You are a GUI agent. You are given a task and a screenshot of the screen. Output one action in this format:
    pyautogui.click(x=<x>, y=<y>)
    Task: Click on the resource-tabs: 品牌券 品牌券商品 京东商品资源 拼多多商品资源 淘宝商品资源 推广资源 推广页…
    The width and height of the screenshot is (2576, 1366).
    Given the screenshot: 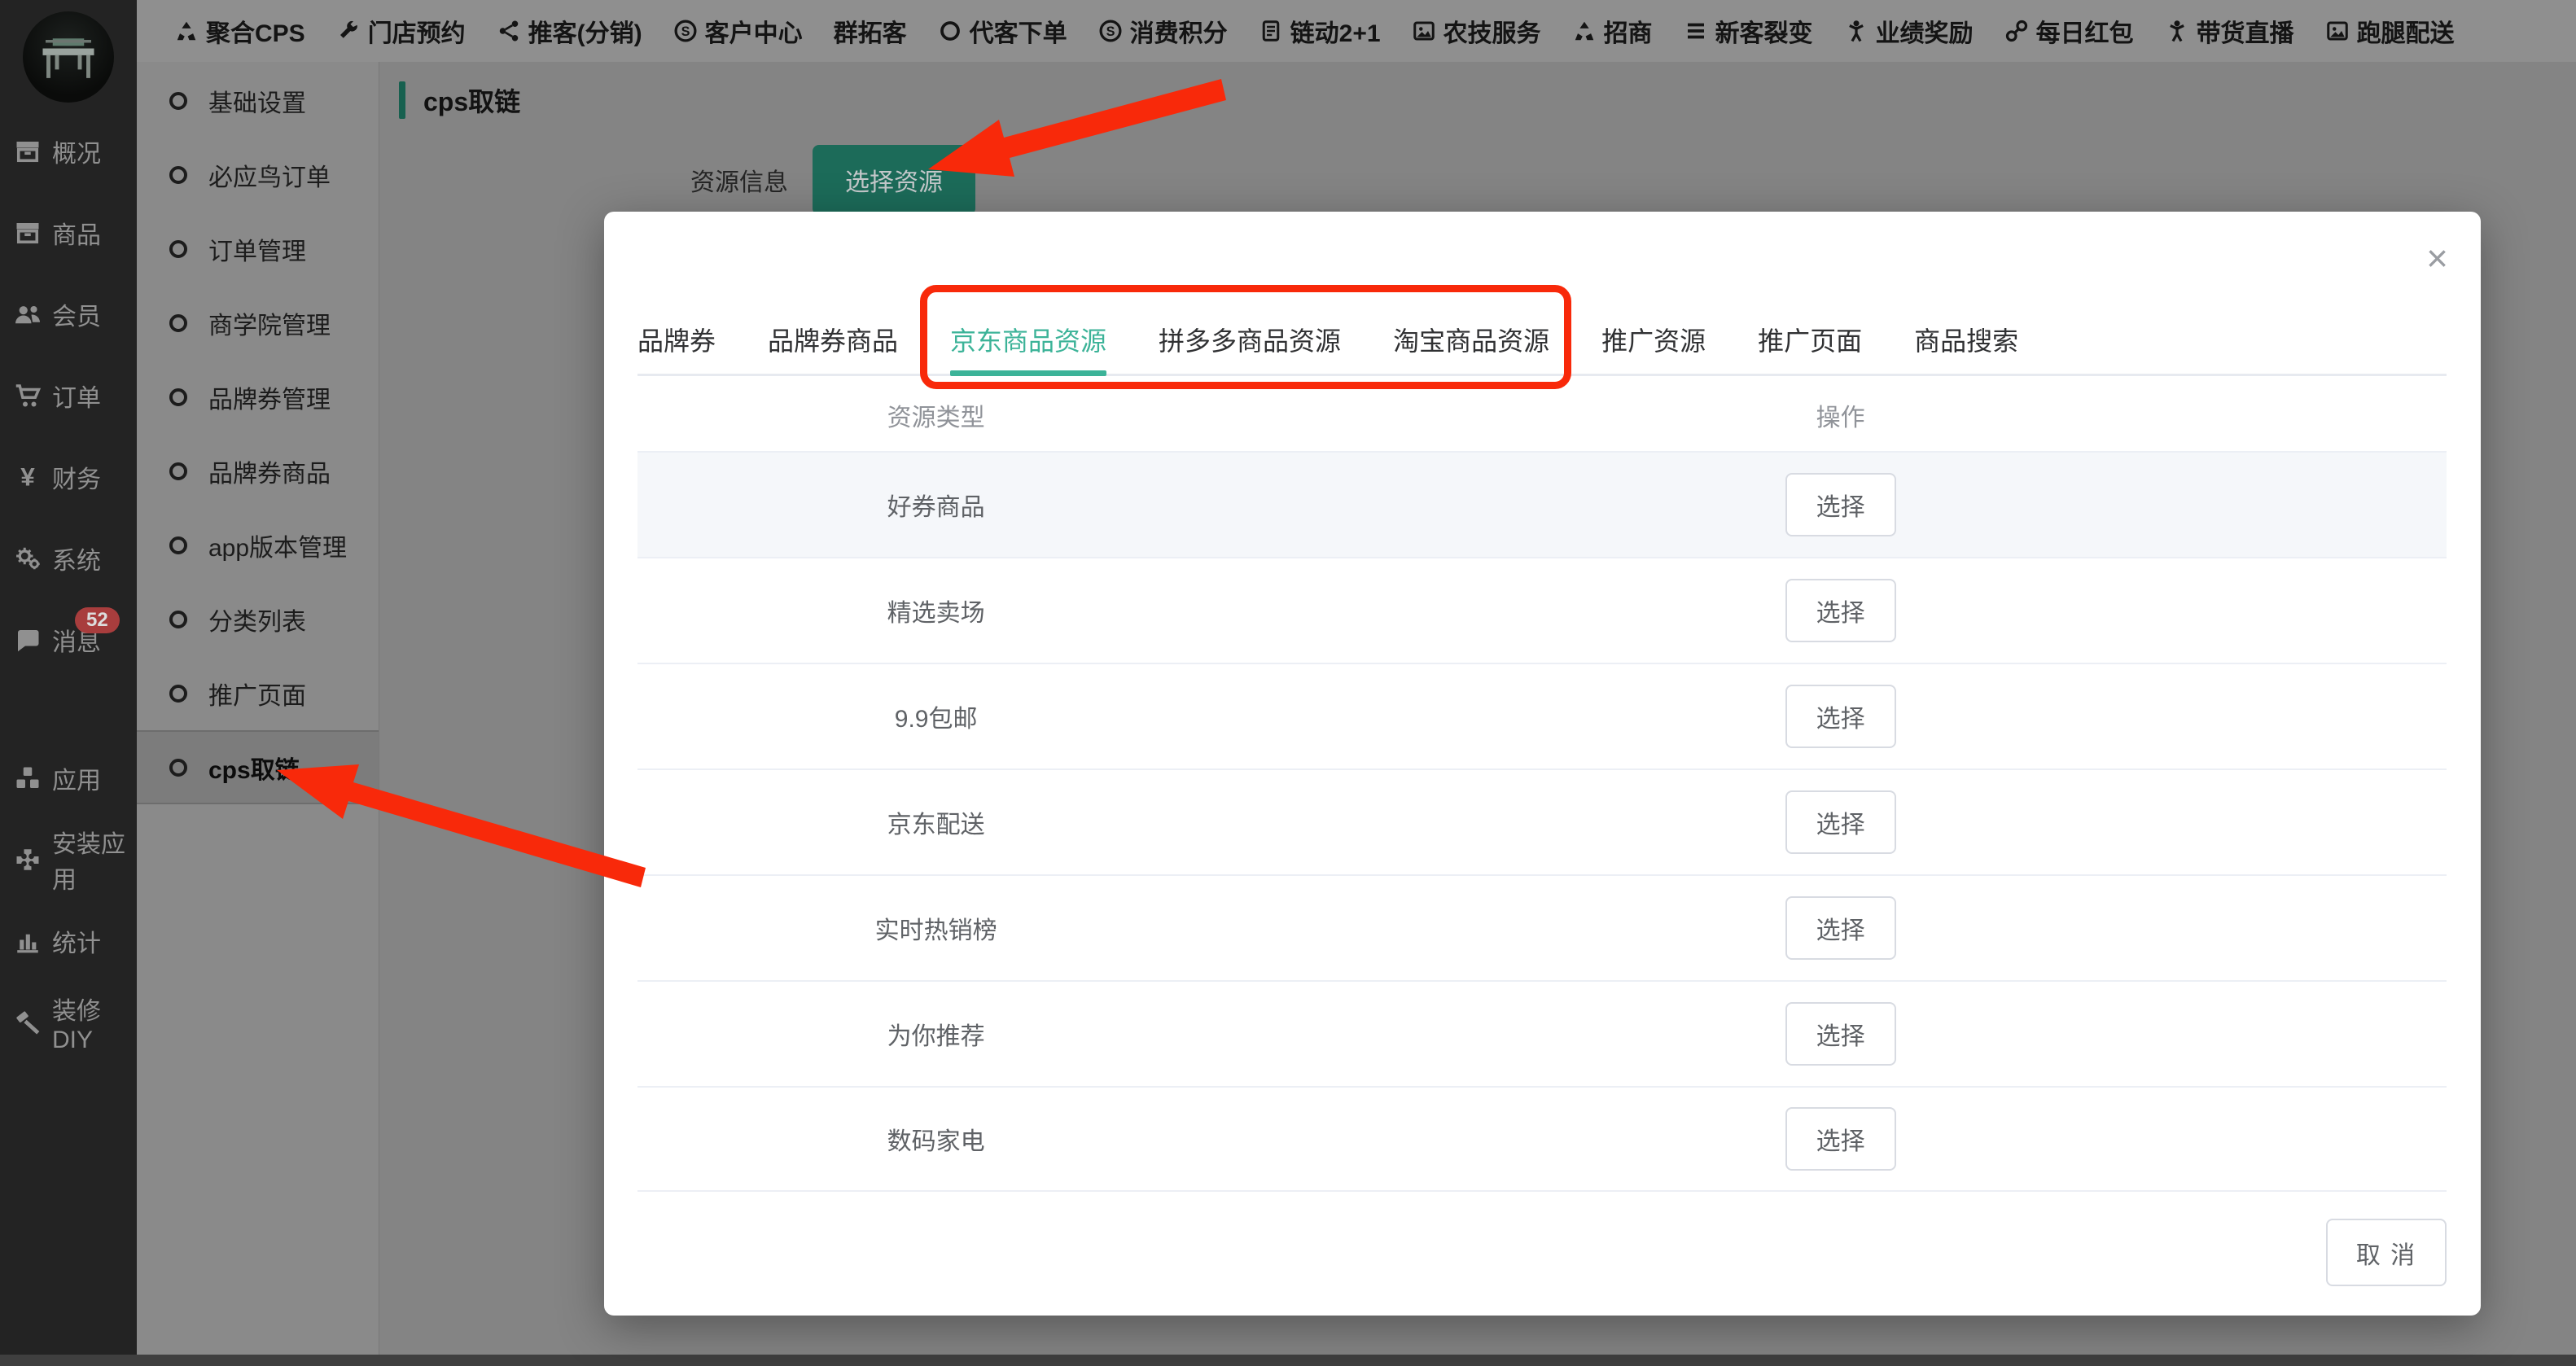 What is the action you would take?
    pyautogui.click(x=1542, y=340)
    